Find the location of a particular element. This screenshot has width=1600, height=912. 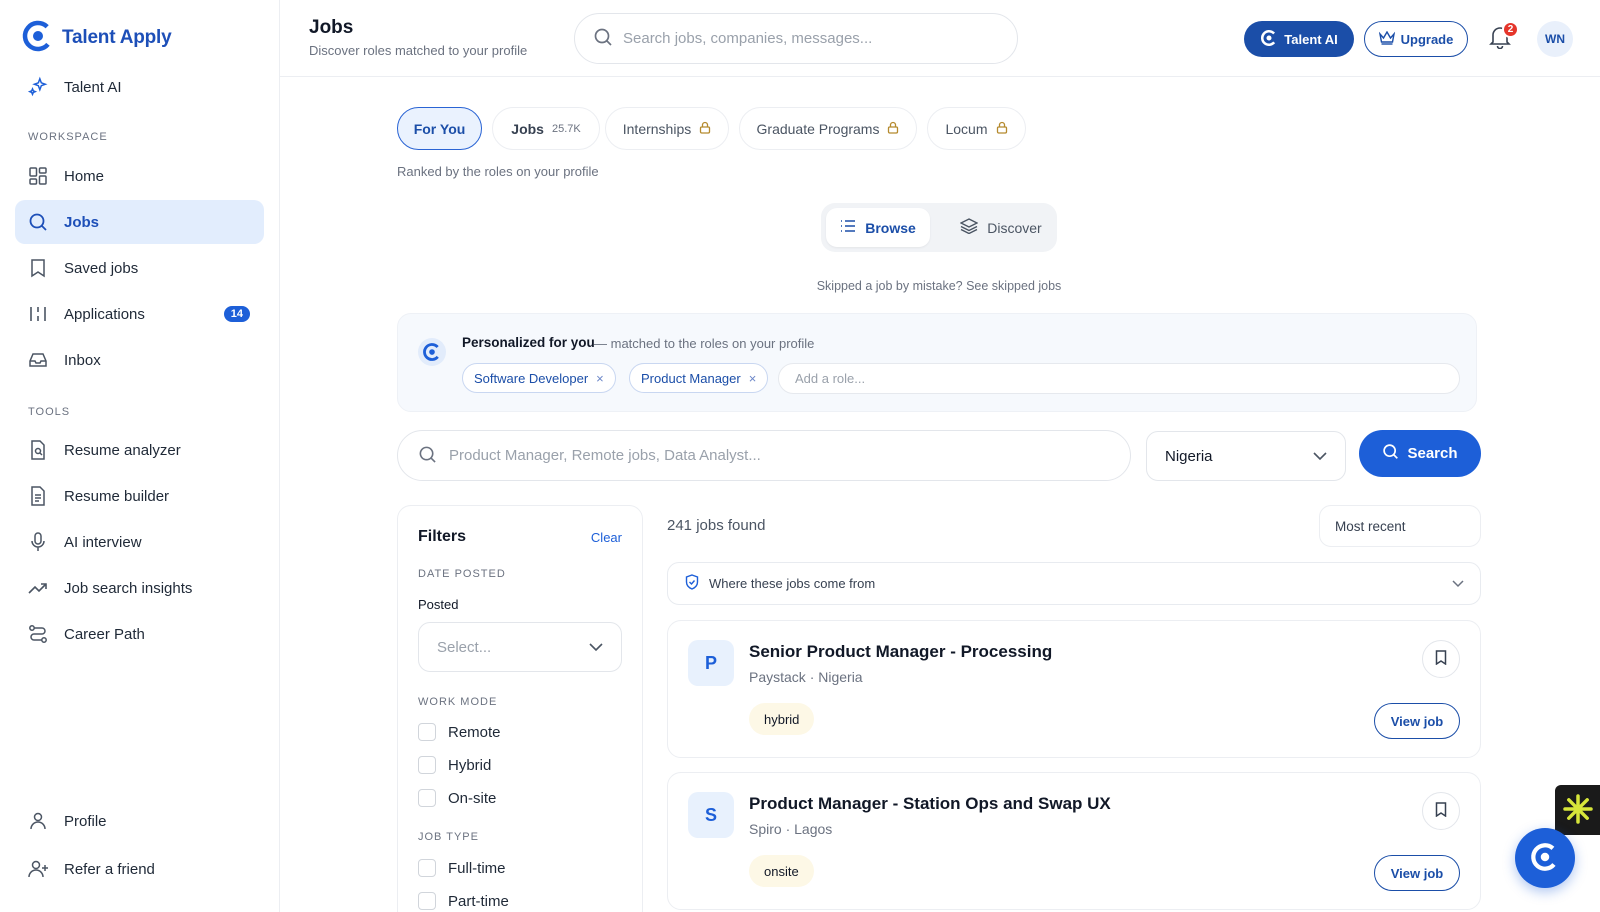

job-type-label: JOB TYPE is located at coordinates (448, 837).